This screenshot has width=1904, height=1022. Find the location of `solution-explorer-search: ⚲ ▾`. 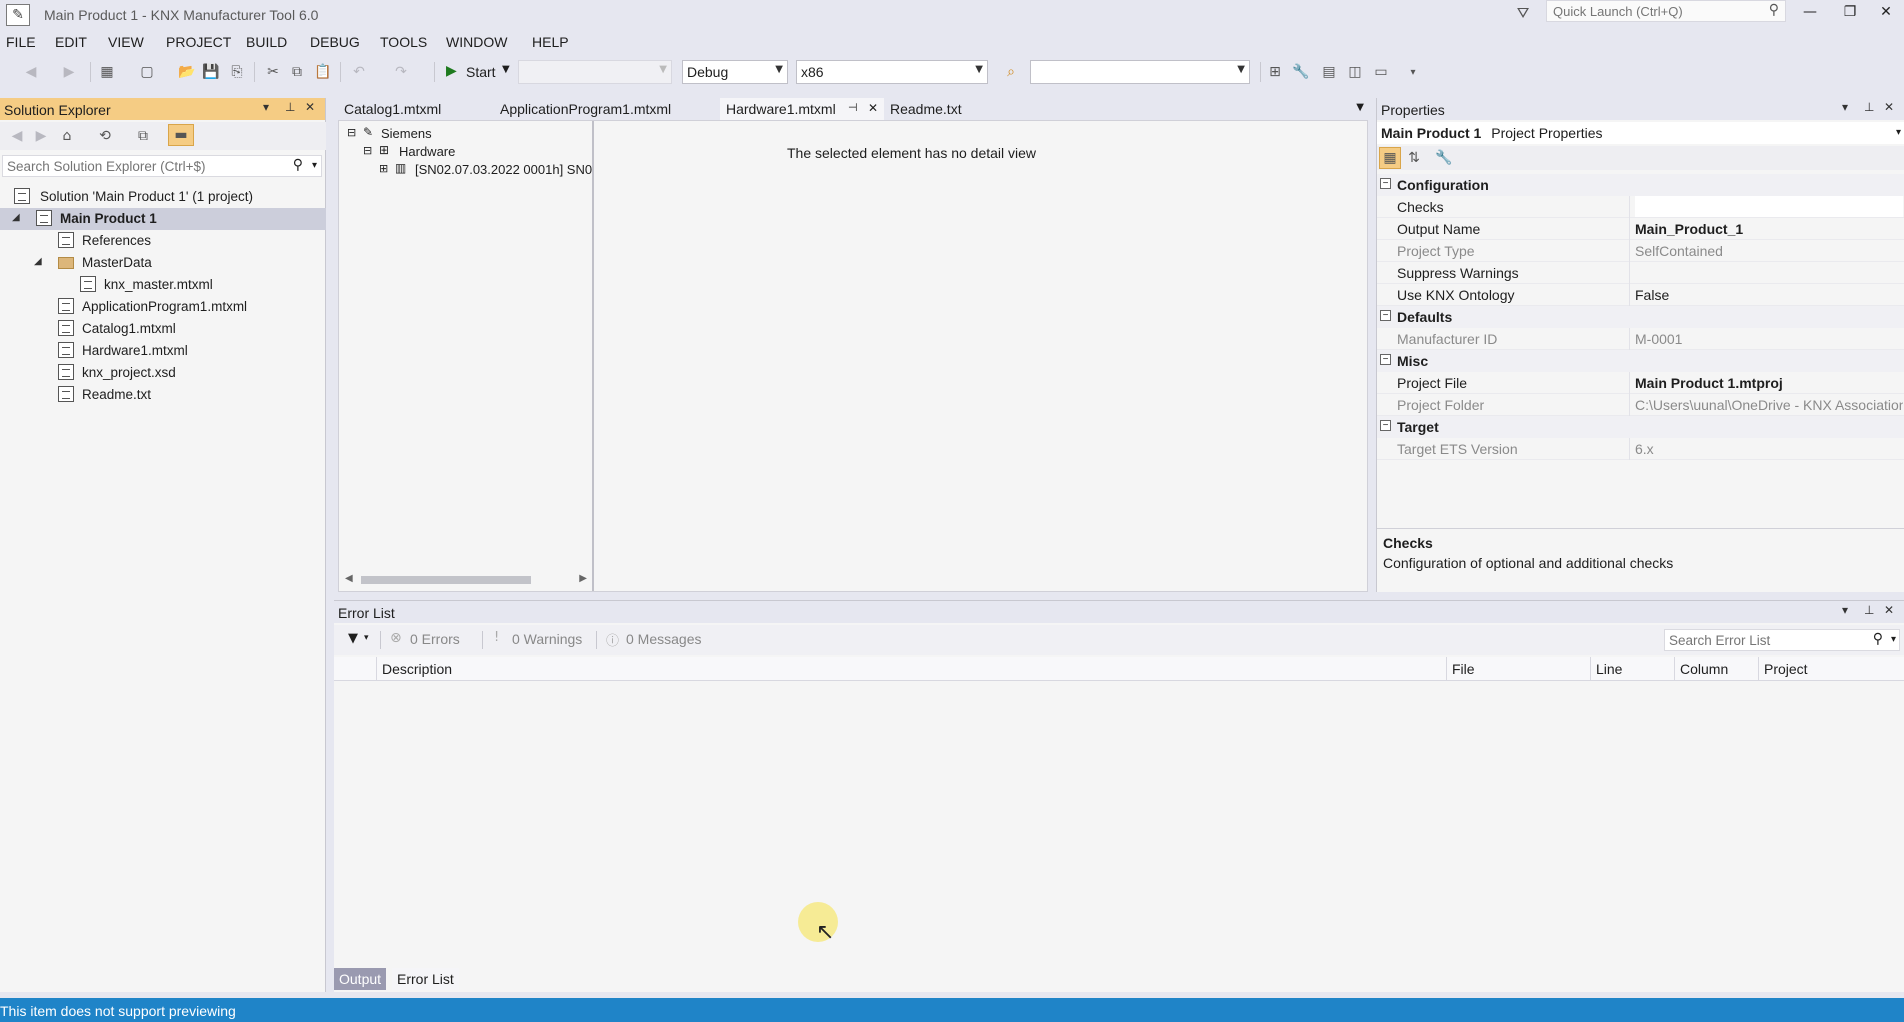

solution-explorer-search: ⚲ ▾ is located at coordinates (162, 166).